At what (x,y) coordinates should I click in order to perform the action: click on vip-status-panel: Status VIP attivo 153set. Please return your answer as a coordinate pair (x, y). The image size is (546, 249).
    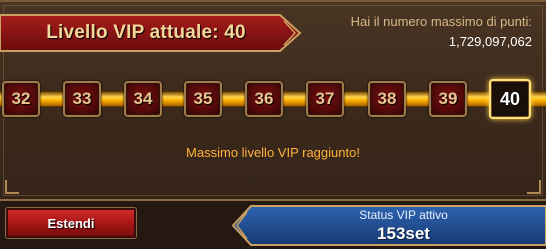
    Looking at the image, I should click on (388, 225).